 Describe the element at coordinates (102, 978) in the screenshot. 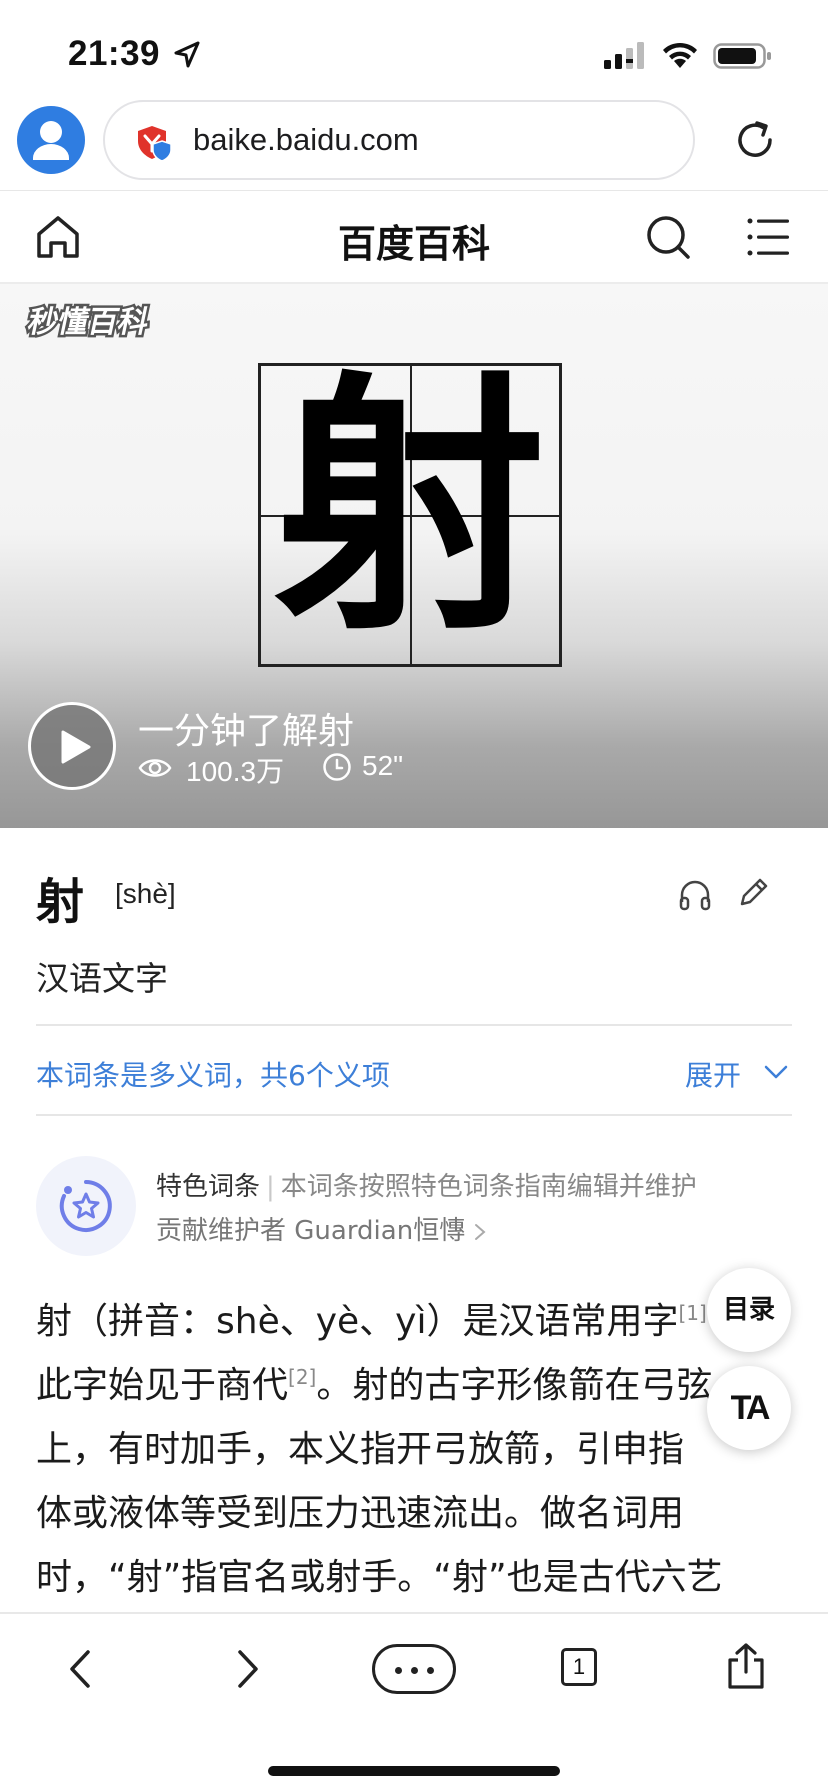

I see `entry-subtitle: 汉语文字` at that location.